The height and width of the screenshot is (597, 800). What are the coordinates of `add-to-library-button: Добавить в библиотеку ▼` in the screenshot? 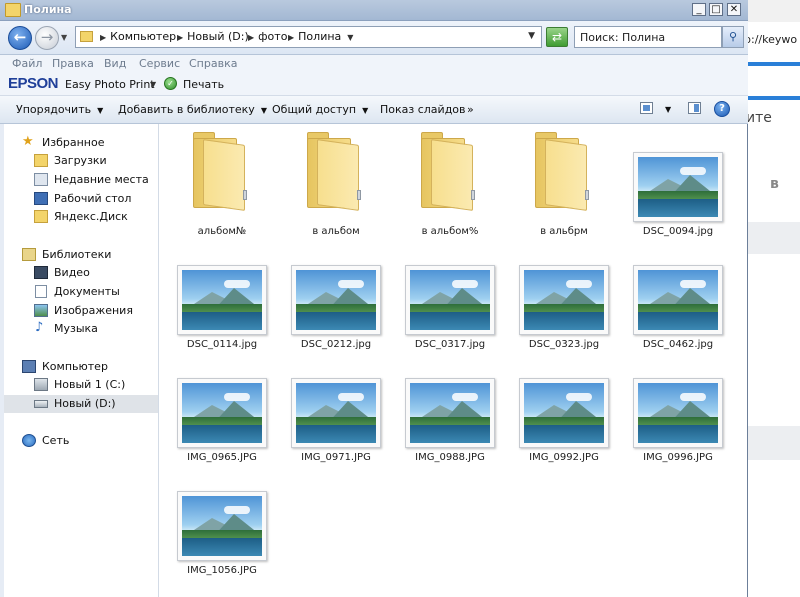 It's located at (192, 109).